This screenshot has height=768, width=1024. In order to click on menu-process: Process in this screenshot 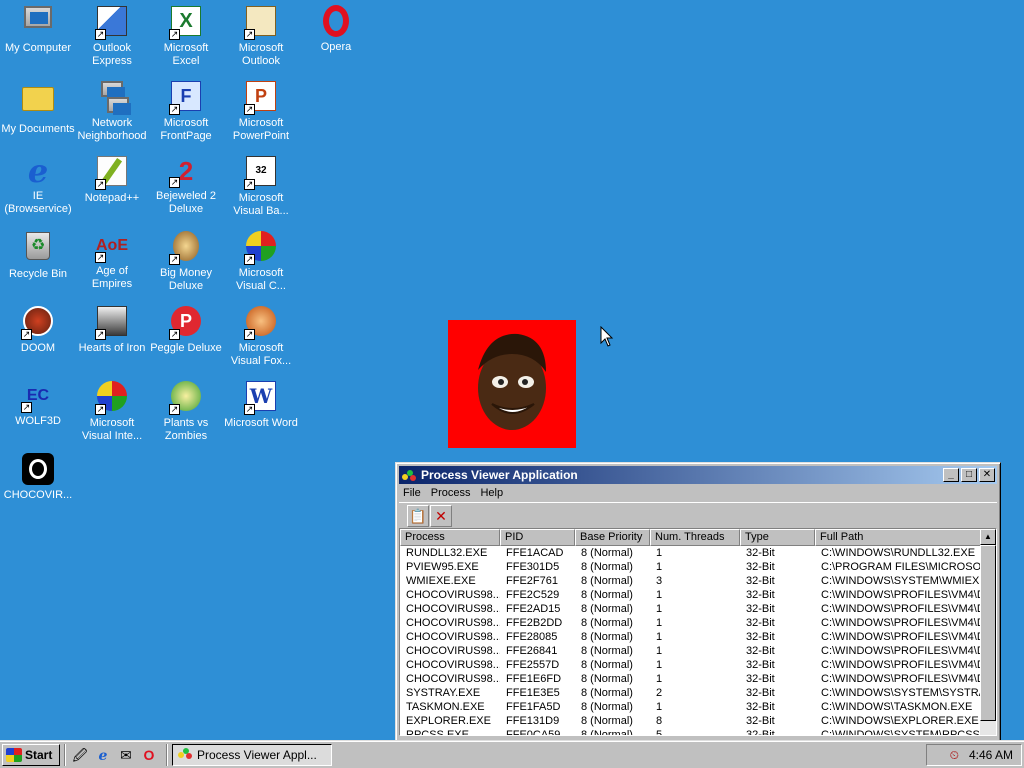, I will do `click(451, 493)`.